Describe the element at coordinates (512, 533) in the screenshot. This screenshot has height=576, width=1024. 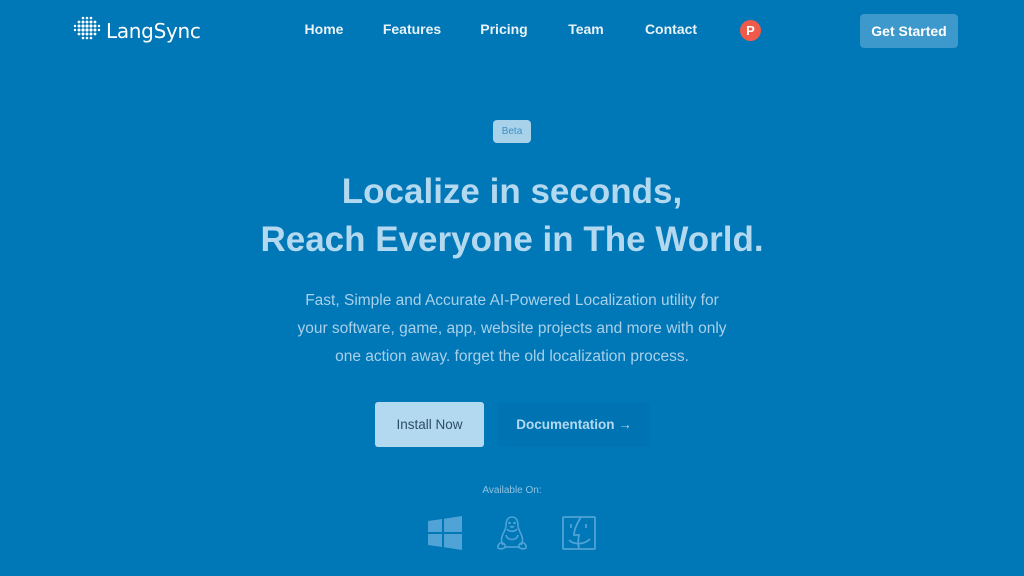
I see `linux-tux-icon` at that location.